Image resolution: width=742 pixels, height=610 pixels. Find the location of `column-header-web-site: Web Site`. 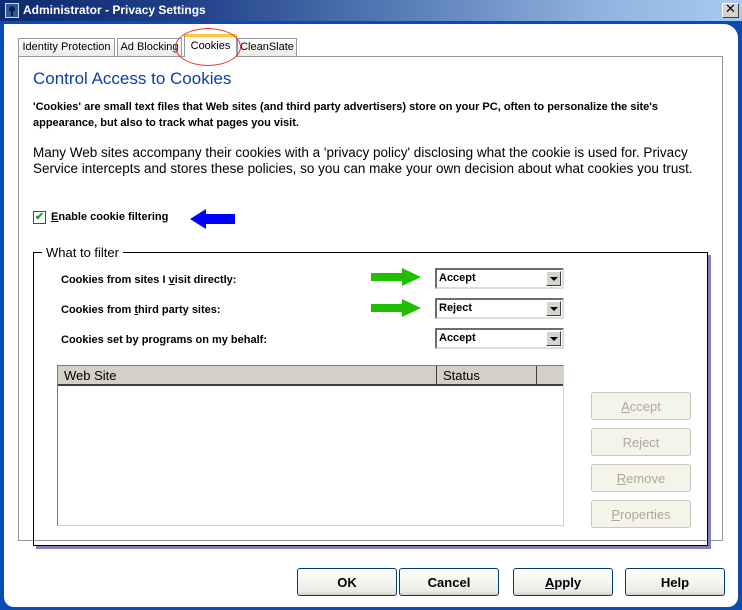

column-header-web-site: Web Site is located at coordinates (247, 375).